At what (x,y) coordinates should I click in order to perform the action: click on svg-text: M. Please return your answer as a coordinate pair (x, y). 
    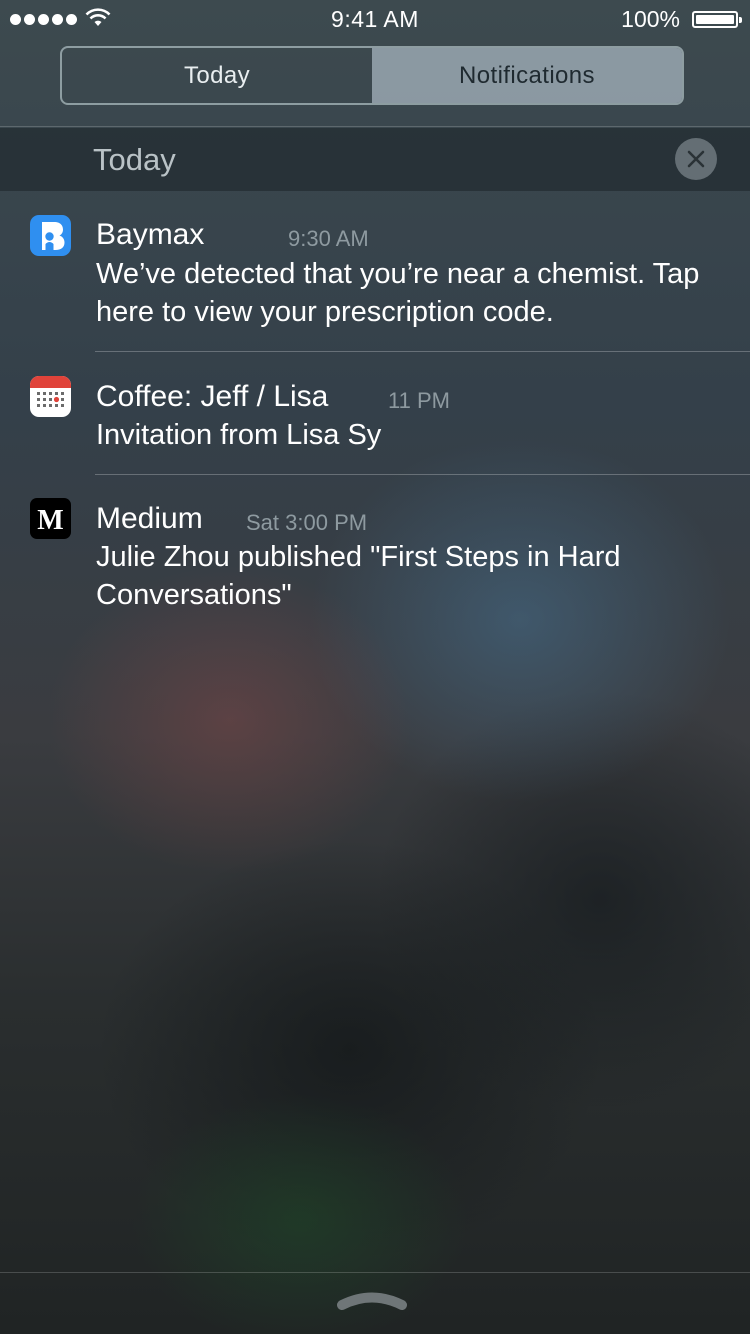
    Looking at the image, I should click on (50, 520).